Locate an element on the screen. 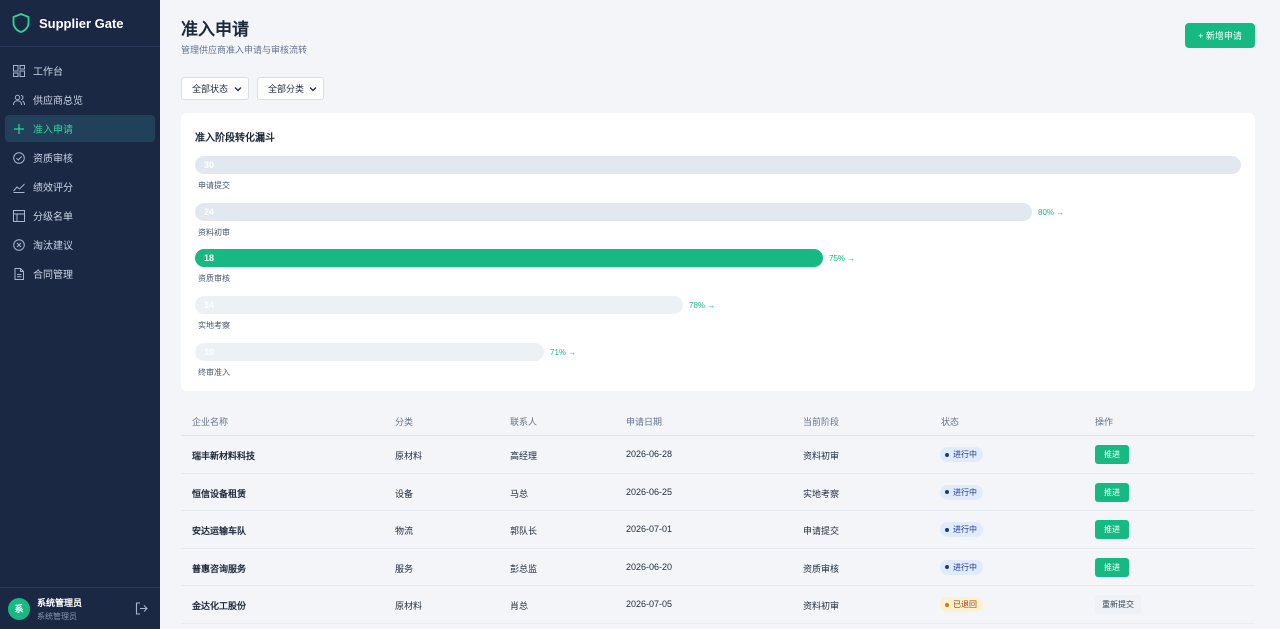  table-row: 金达化工股份 原材料 肖总 2026-07-05 资料初审 已退回 重新提交 is located at coordinates (718, 605).